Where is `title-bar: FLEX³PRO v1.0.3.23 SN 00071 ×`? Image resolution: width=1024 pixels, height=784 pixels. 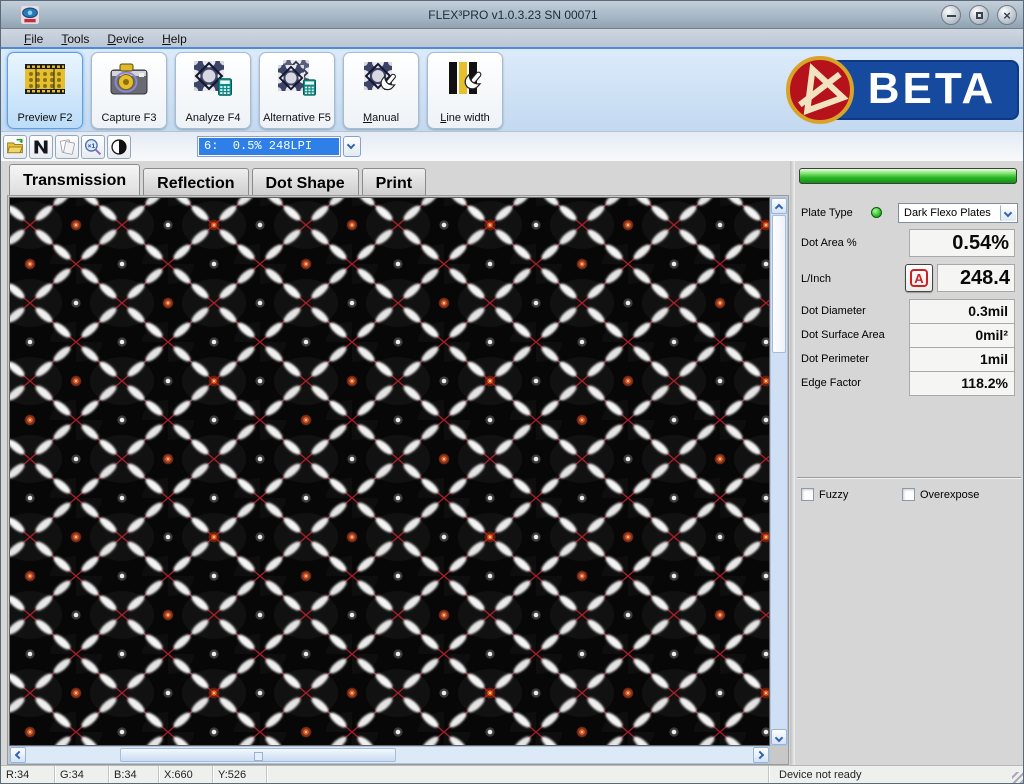
title-bar: FLEX³PRO v1.0.3.23 SN 00071 × is located at coordinates (512, 15).